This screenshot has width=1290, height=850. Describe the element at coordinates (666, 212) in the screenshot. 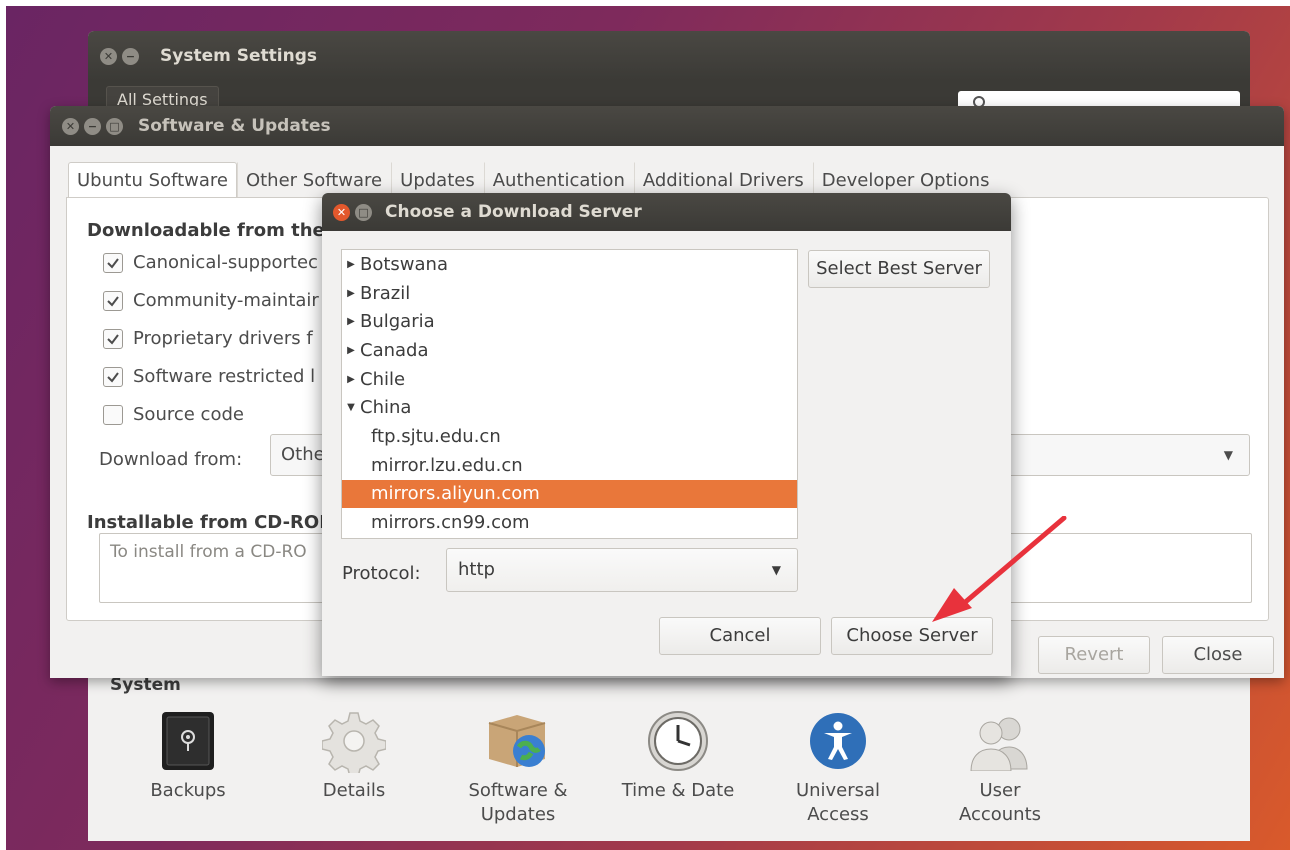

I see `dialog-titlebar: ✕ □ Choose a Download Server` at that location.